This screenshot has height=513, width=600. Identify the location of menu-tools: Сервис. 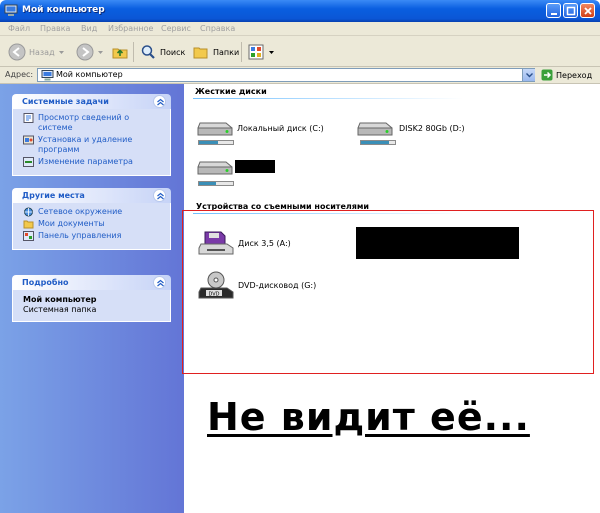
(176, 28).